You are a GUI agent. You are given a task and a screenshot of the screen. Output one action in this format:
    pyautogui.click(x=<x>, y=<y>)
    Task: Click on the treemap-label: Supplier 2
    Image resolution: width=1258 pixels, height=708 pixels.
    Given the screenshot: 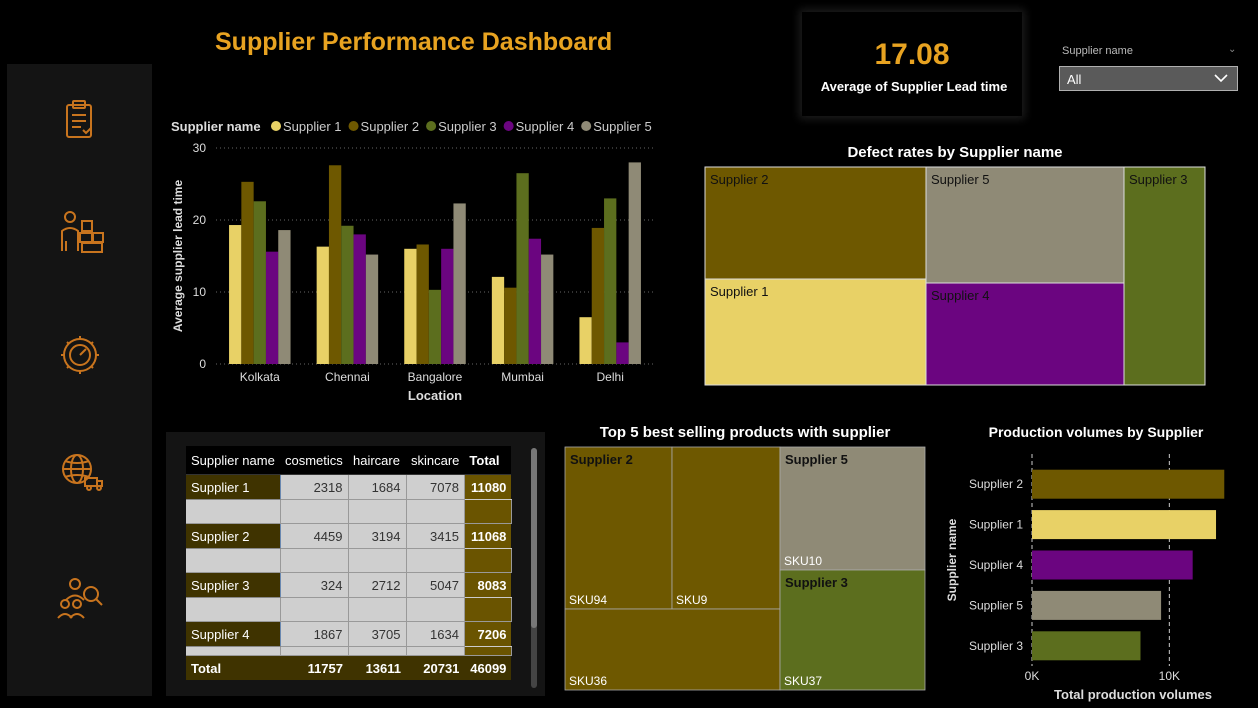 What is the action you would take?
    pyautogui.click(x=739, y=179)
    